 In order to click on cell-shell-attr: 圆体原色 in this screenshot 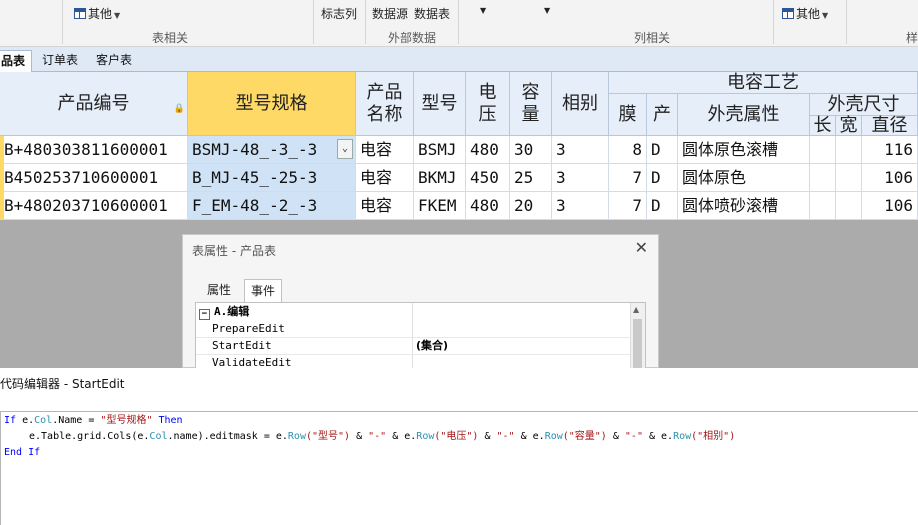, I will do `click(744, 178)`.